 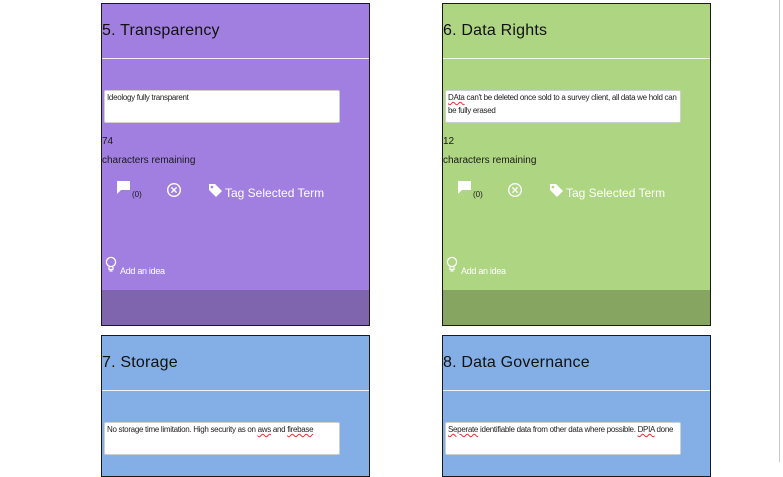 I want to click on answer-text: and, so click(x=279, y=429).